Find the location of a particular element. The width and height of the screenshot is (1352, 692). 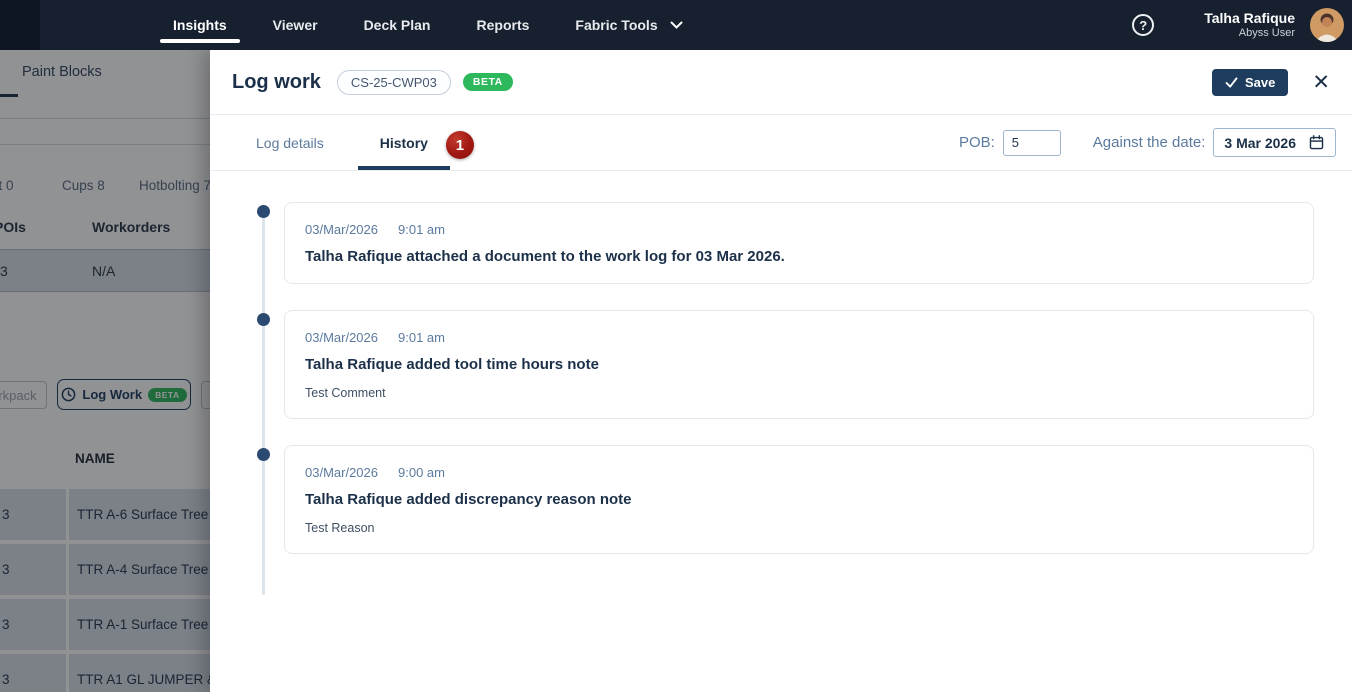

close-icon: ✕ is located at coordinates (1321, 82).